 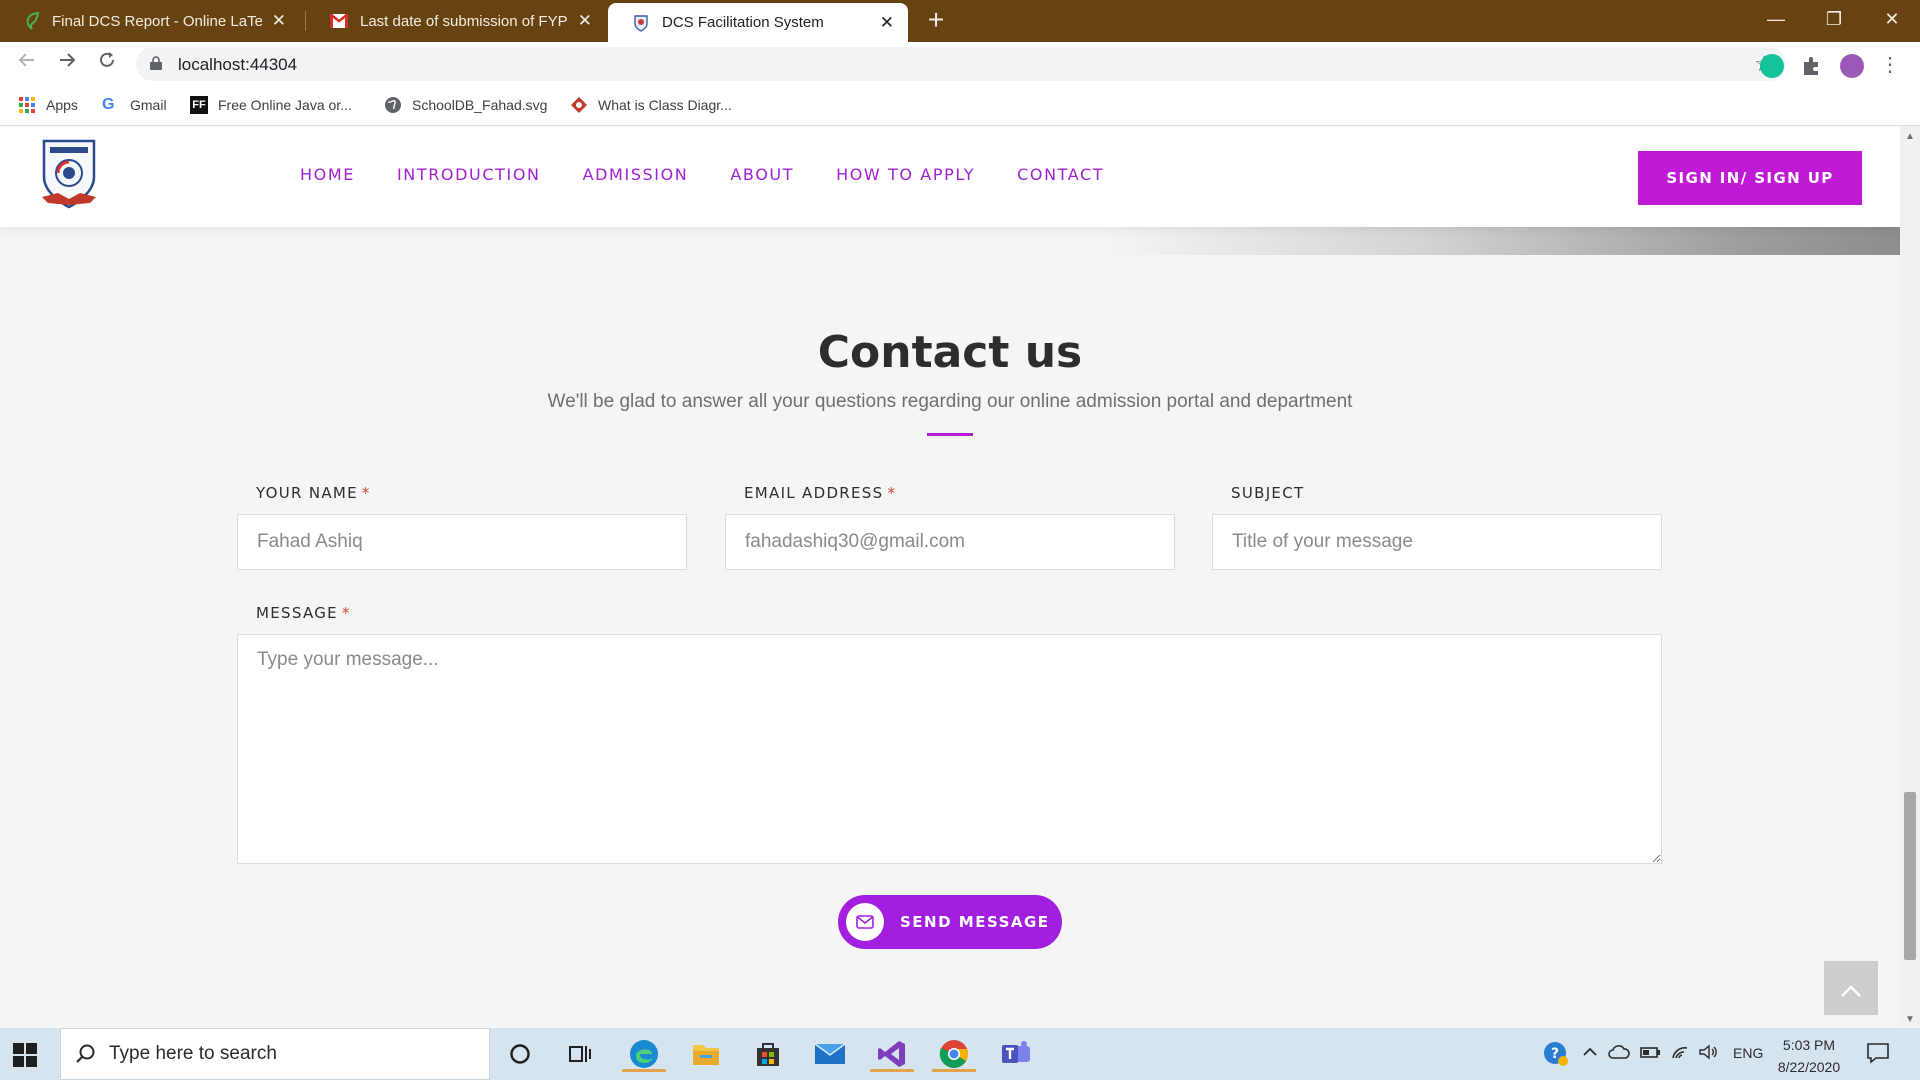 I want to click on chevron-up-icon, so click(x=1851, y=991).